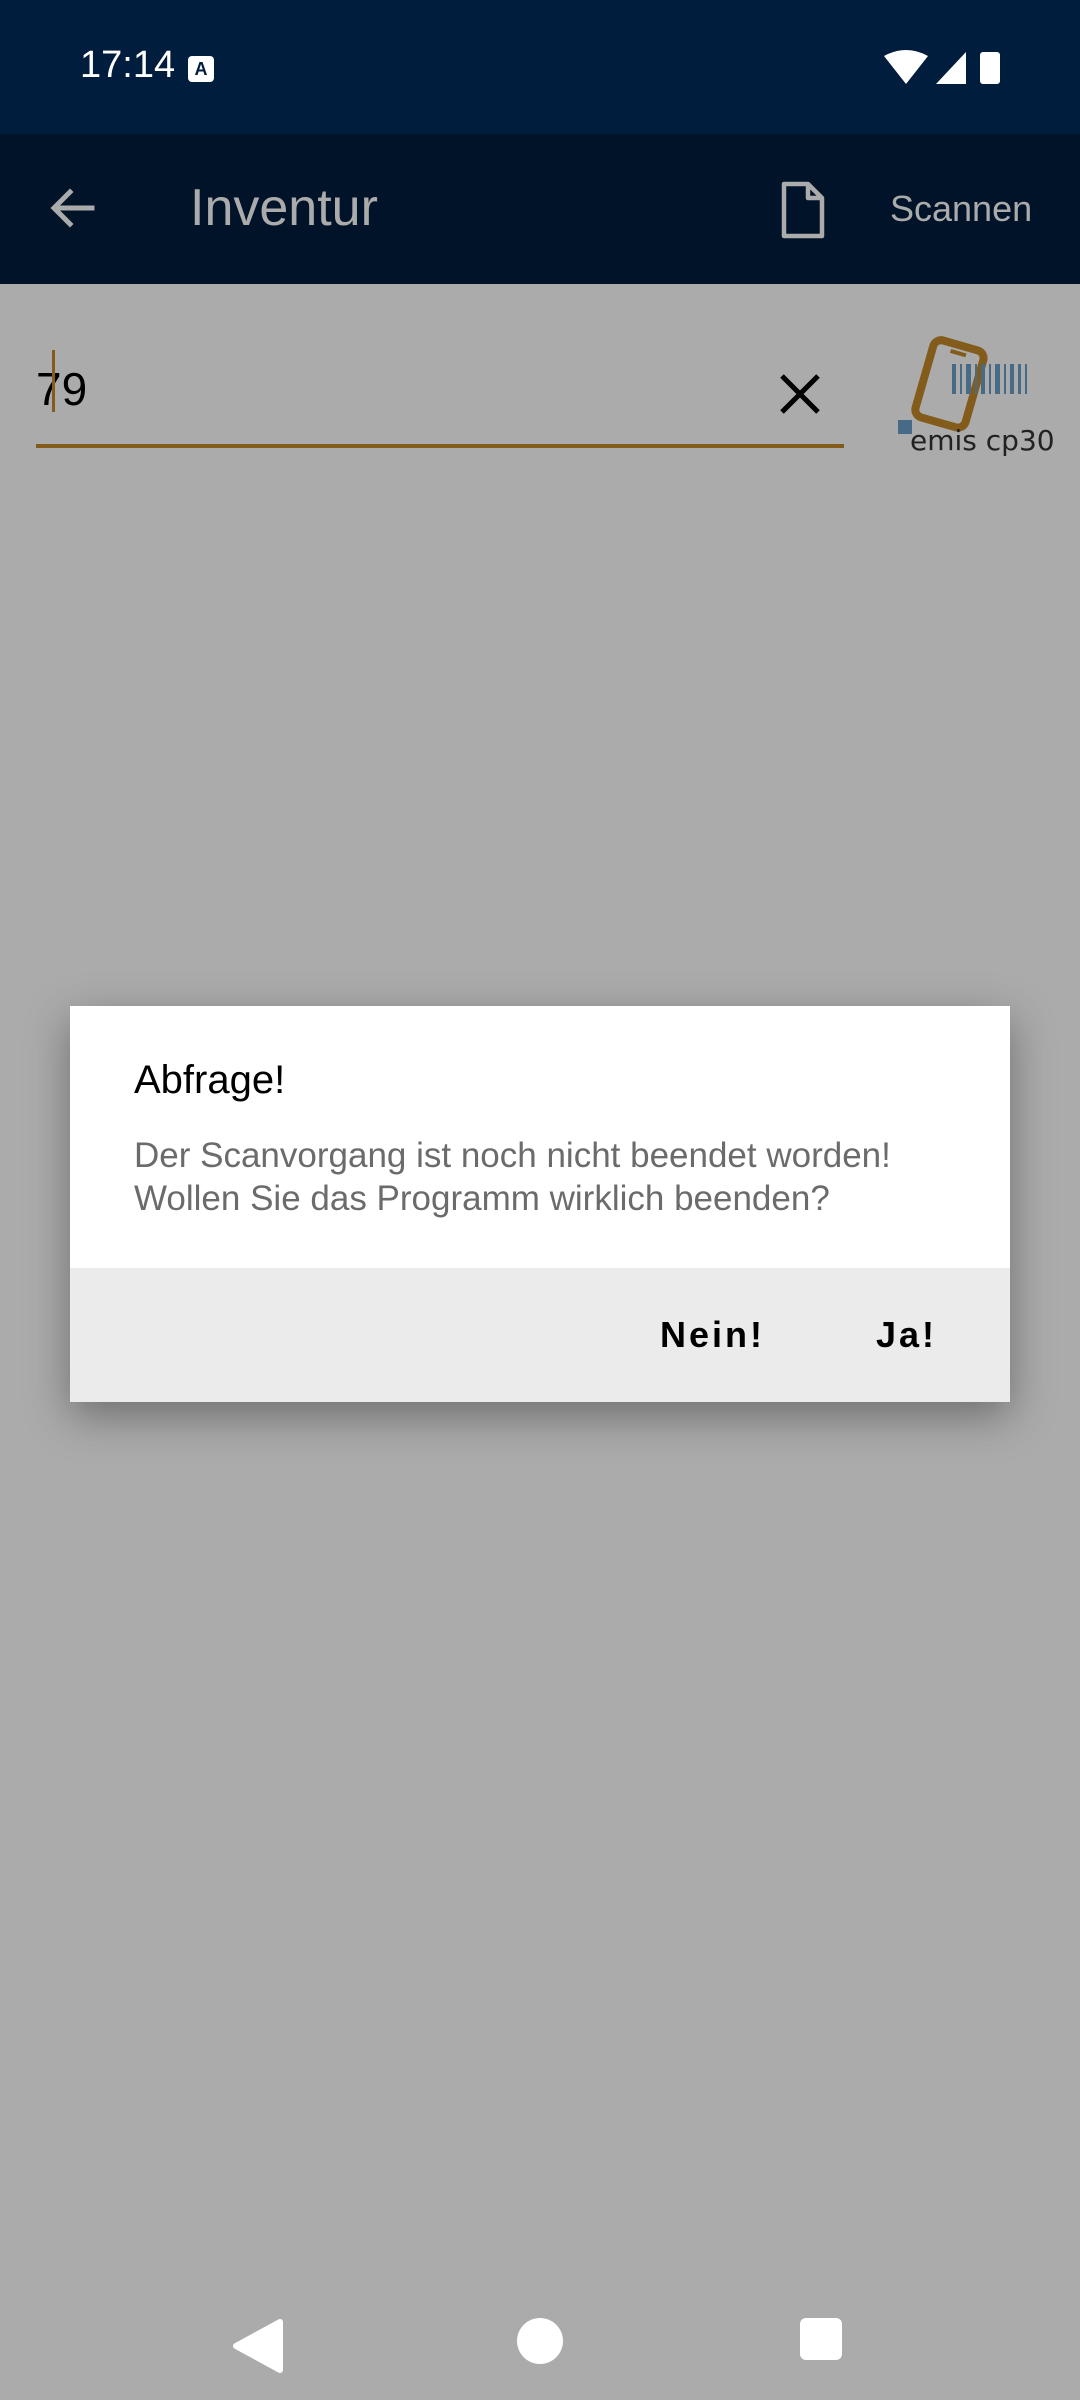 Image resolution: width=1080 pixels, height=2400 pixels. Describe the element at coordinates (540, 2341) in the screenshot. I see `home-circle-icon` at that location.